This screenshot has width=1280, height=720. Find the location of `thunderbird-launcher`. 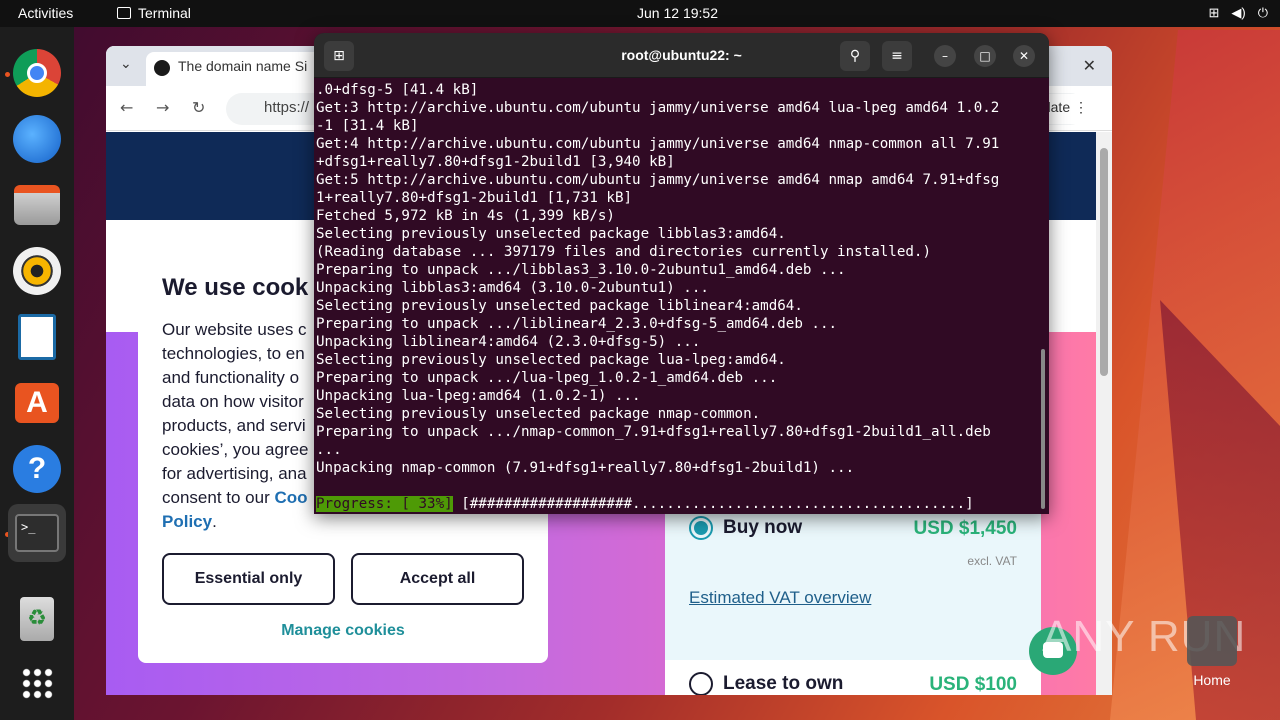

thunderbird-launcher is located at coordinates (37, 139).